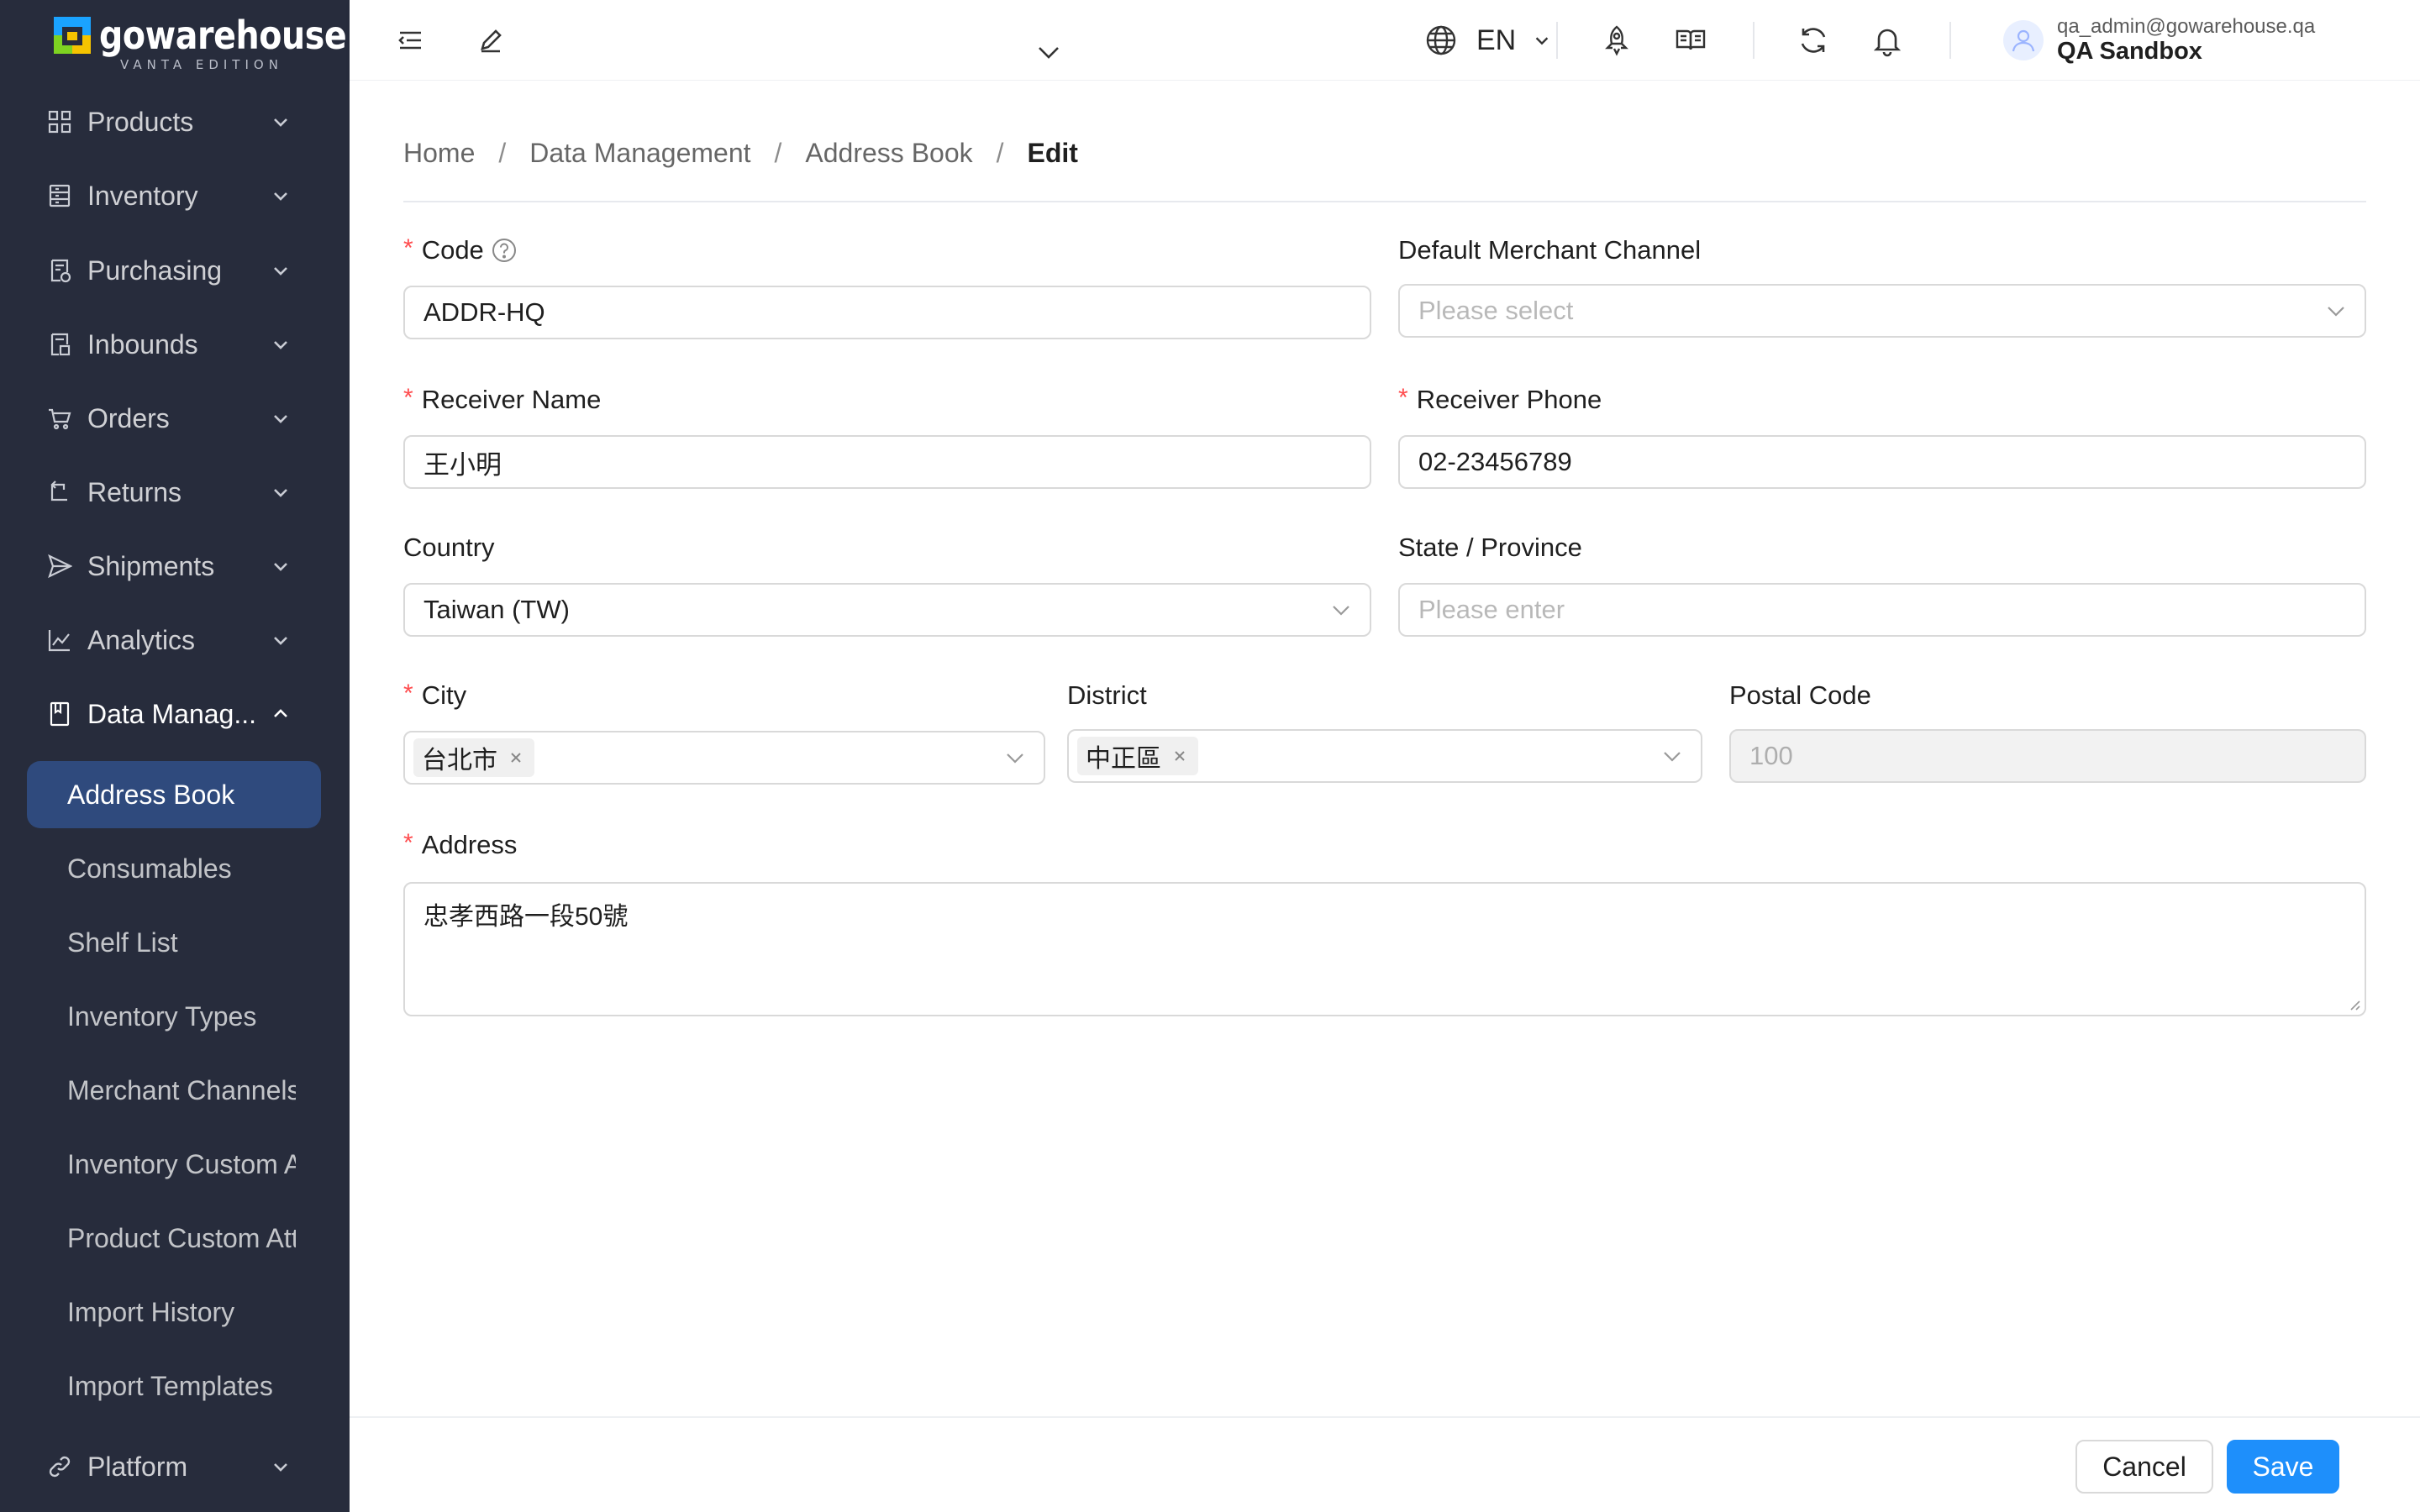  Describe the element at coordinates (889, 153) in the screenshot. I see `breadcrumb-address-book: Address Book` at that location.